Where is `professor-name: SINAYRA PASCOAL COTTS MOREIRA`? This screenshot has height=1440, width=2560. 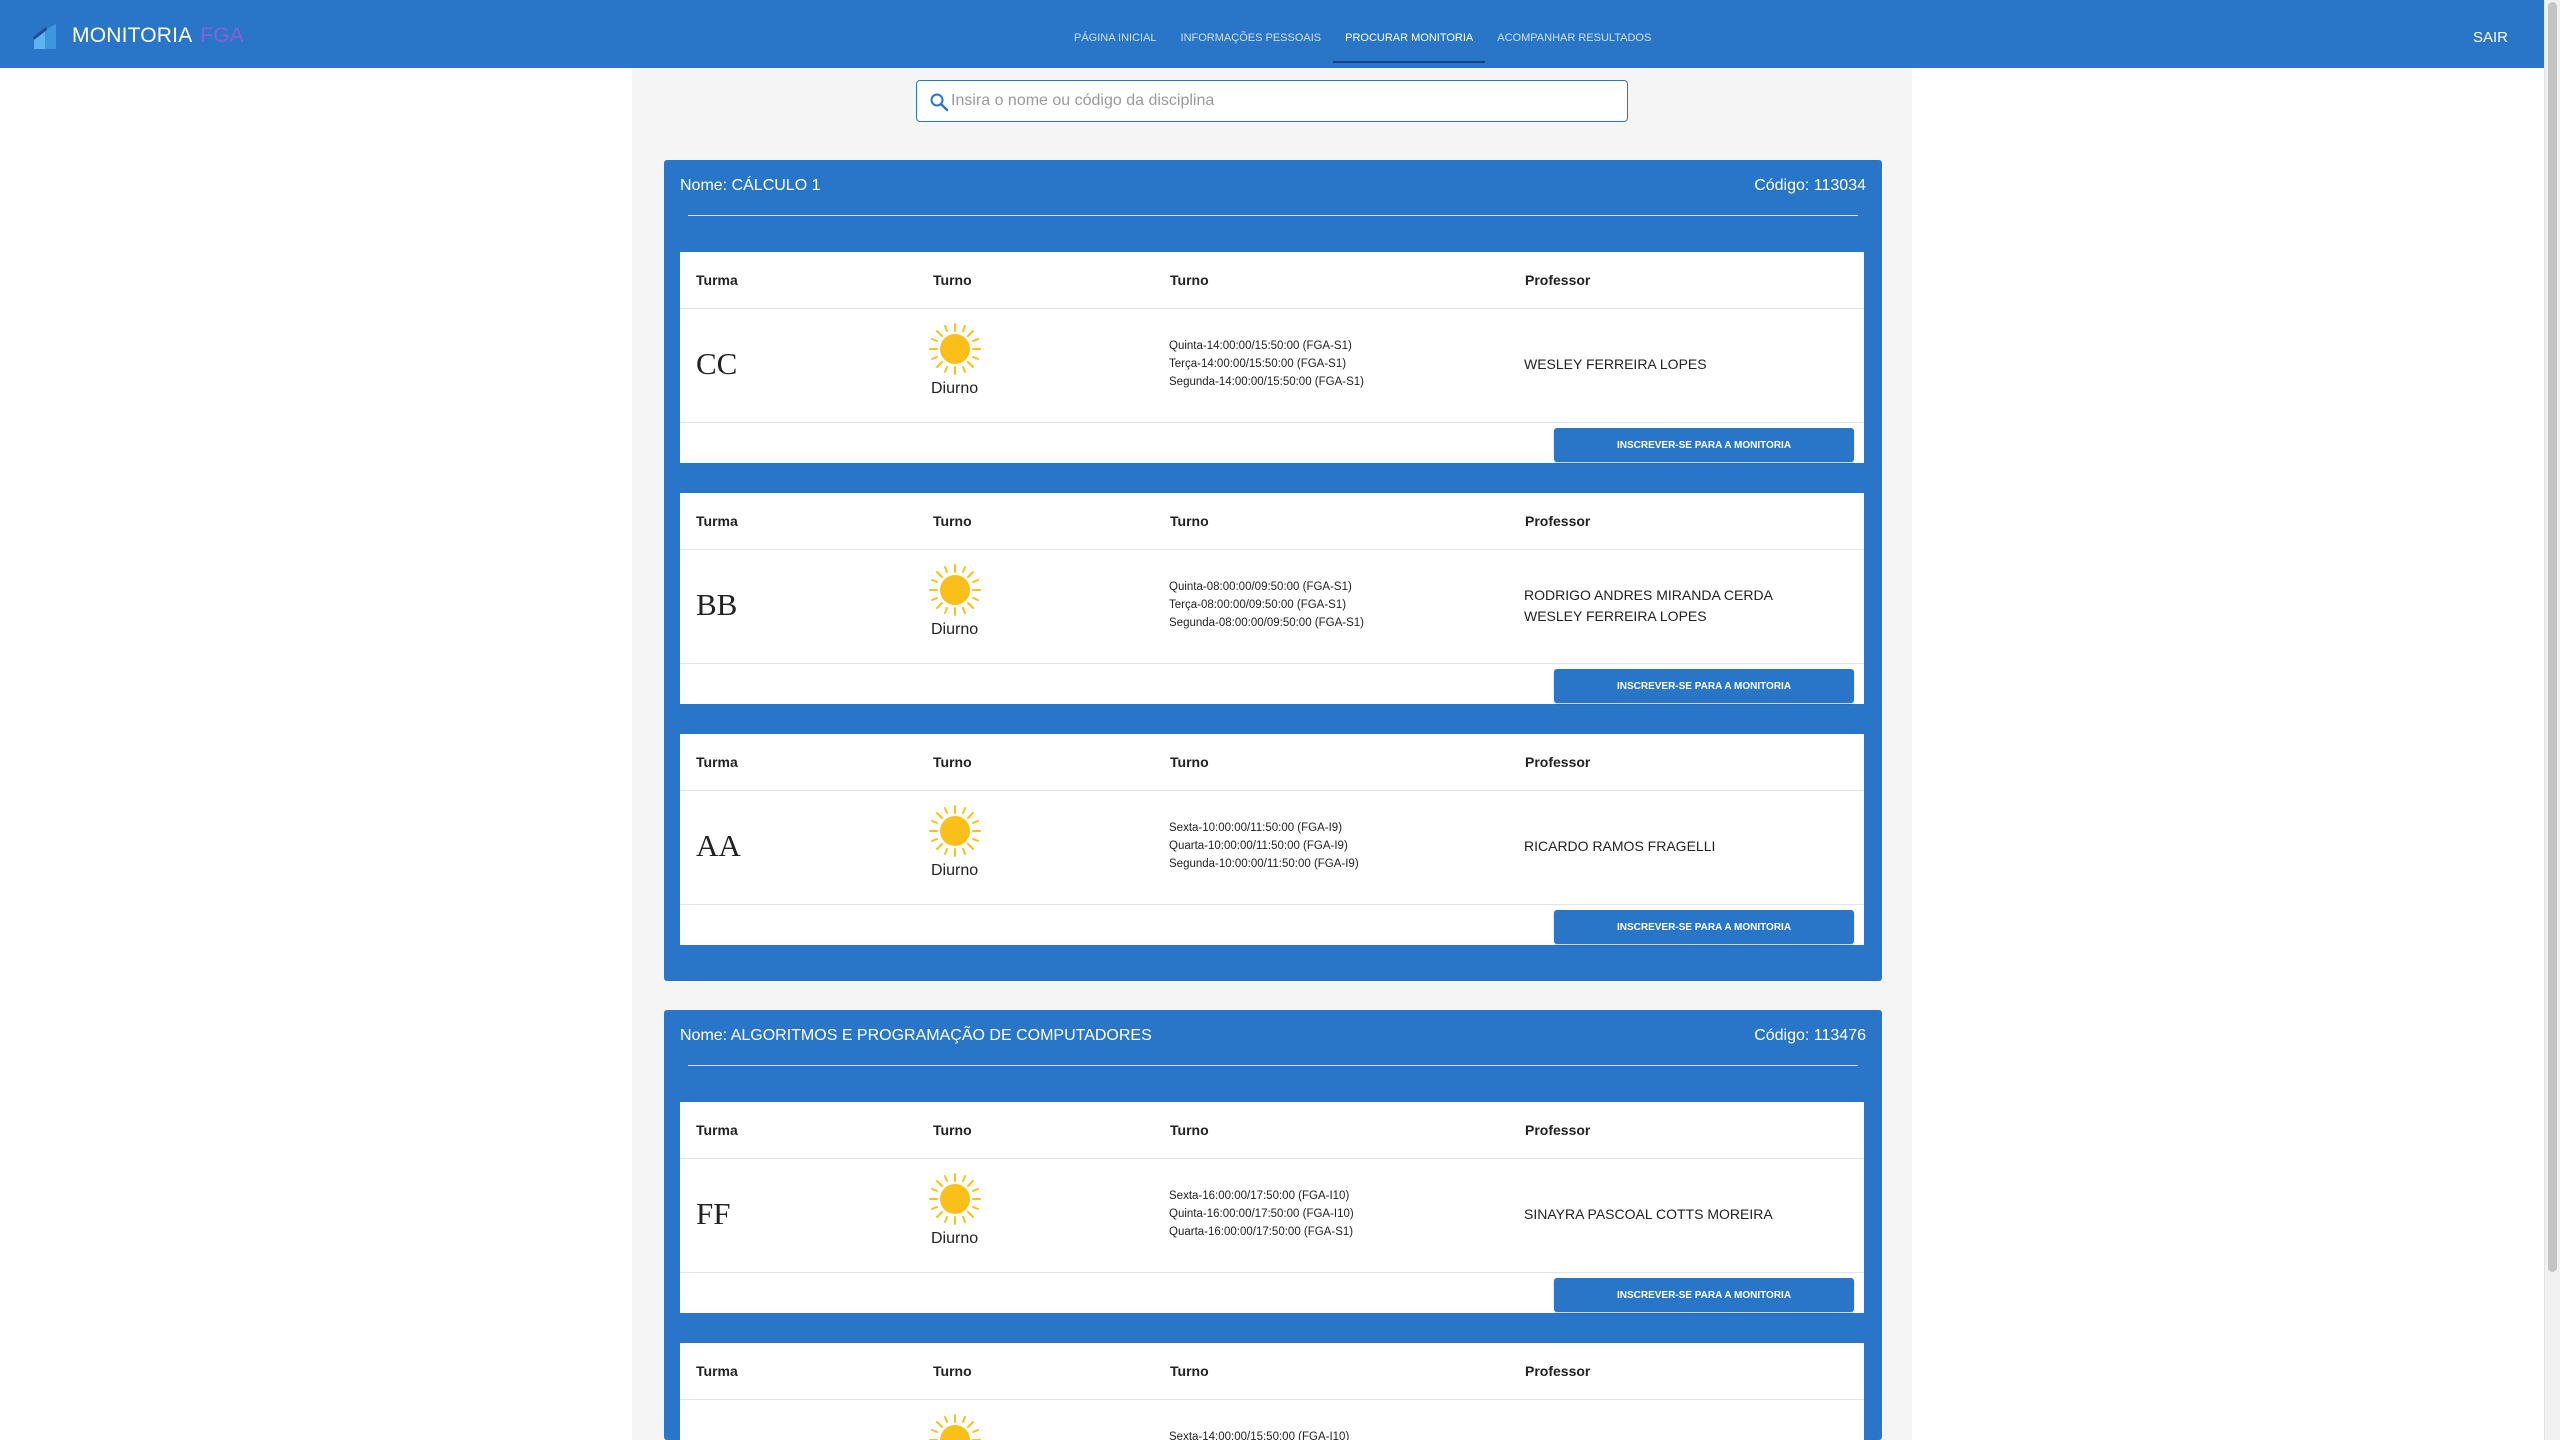 professor-name: SINAYRA PASCOAL COTTS MOREIRA is located at coordinates (1648, 1214).